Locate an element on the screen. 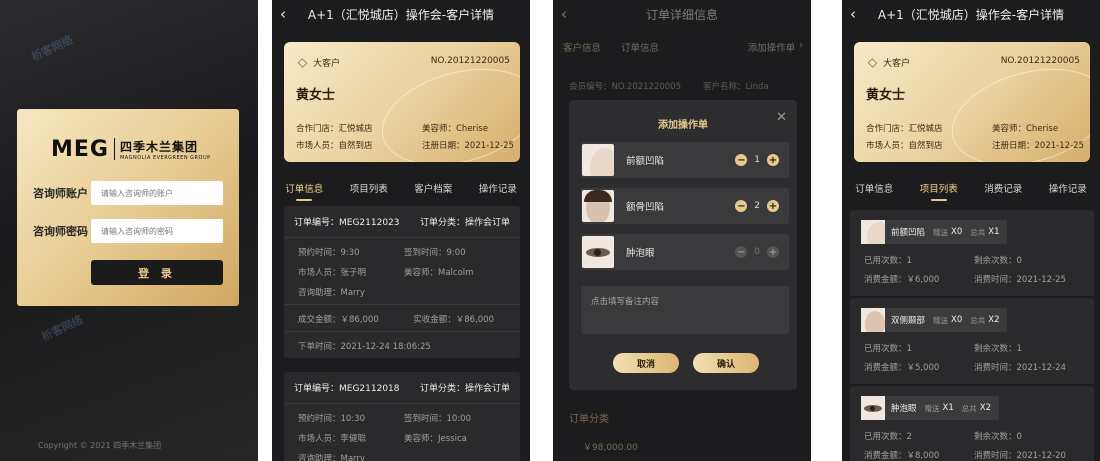 The image size is (1100, 461). quantity-value: 2 is located at coordinates (757, 206).